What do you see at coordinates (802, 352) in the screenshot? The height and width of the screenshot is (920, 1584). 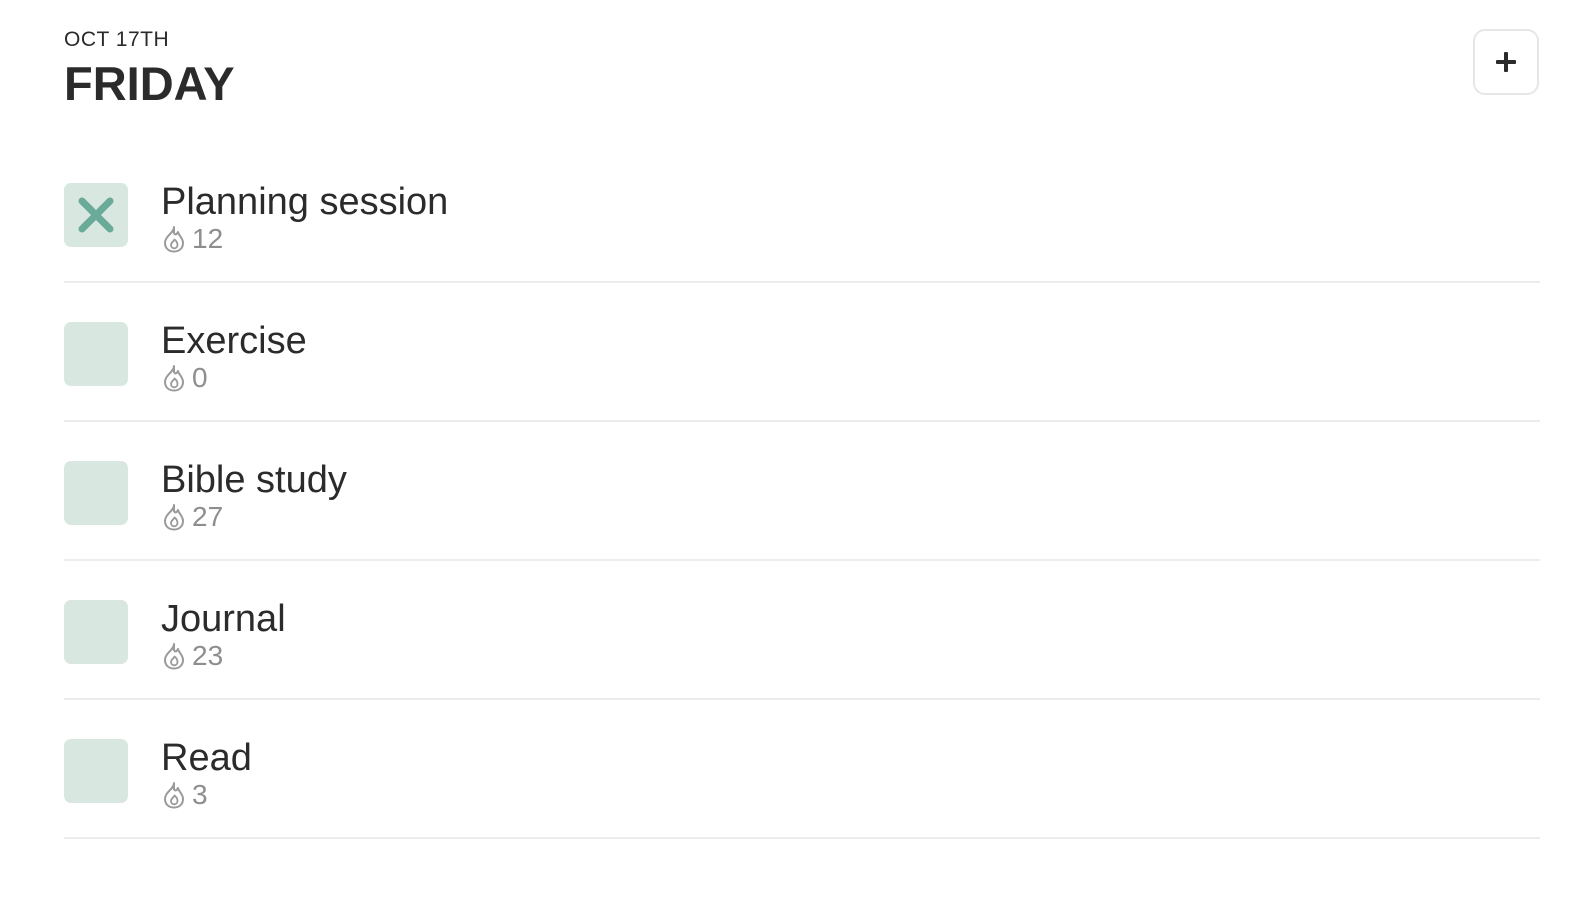 I see `habit-row: Exercise 0` at bounding box center [802, 352].